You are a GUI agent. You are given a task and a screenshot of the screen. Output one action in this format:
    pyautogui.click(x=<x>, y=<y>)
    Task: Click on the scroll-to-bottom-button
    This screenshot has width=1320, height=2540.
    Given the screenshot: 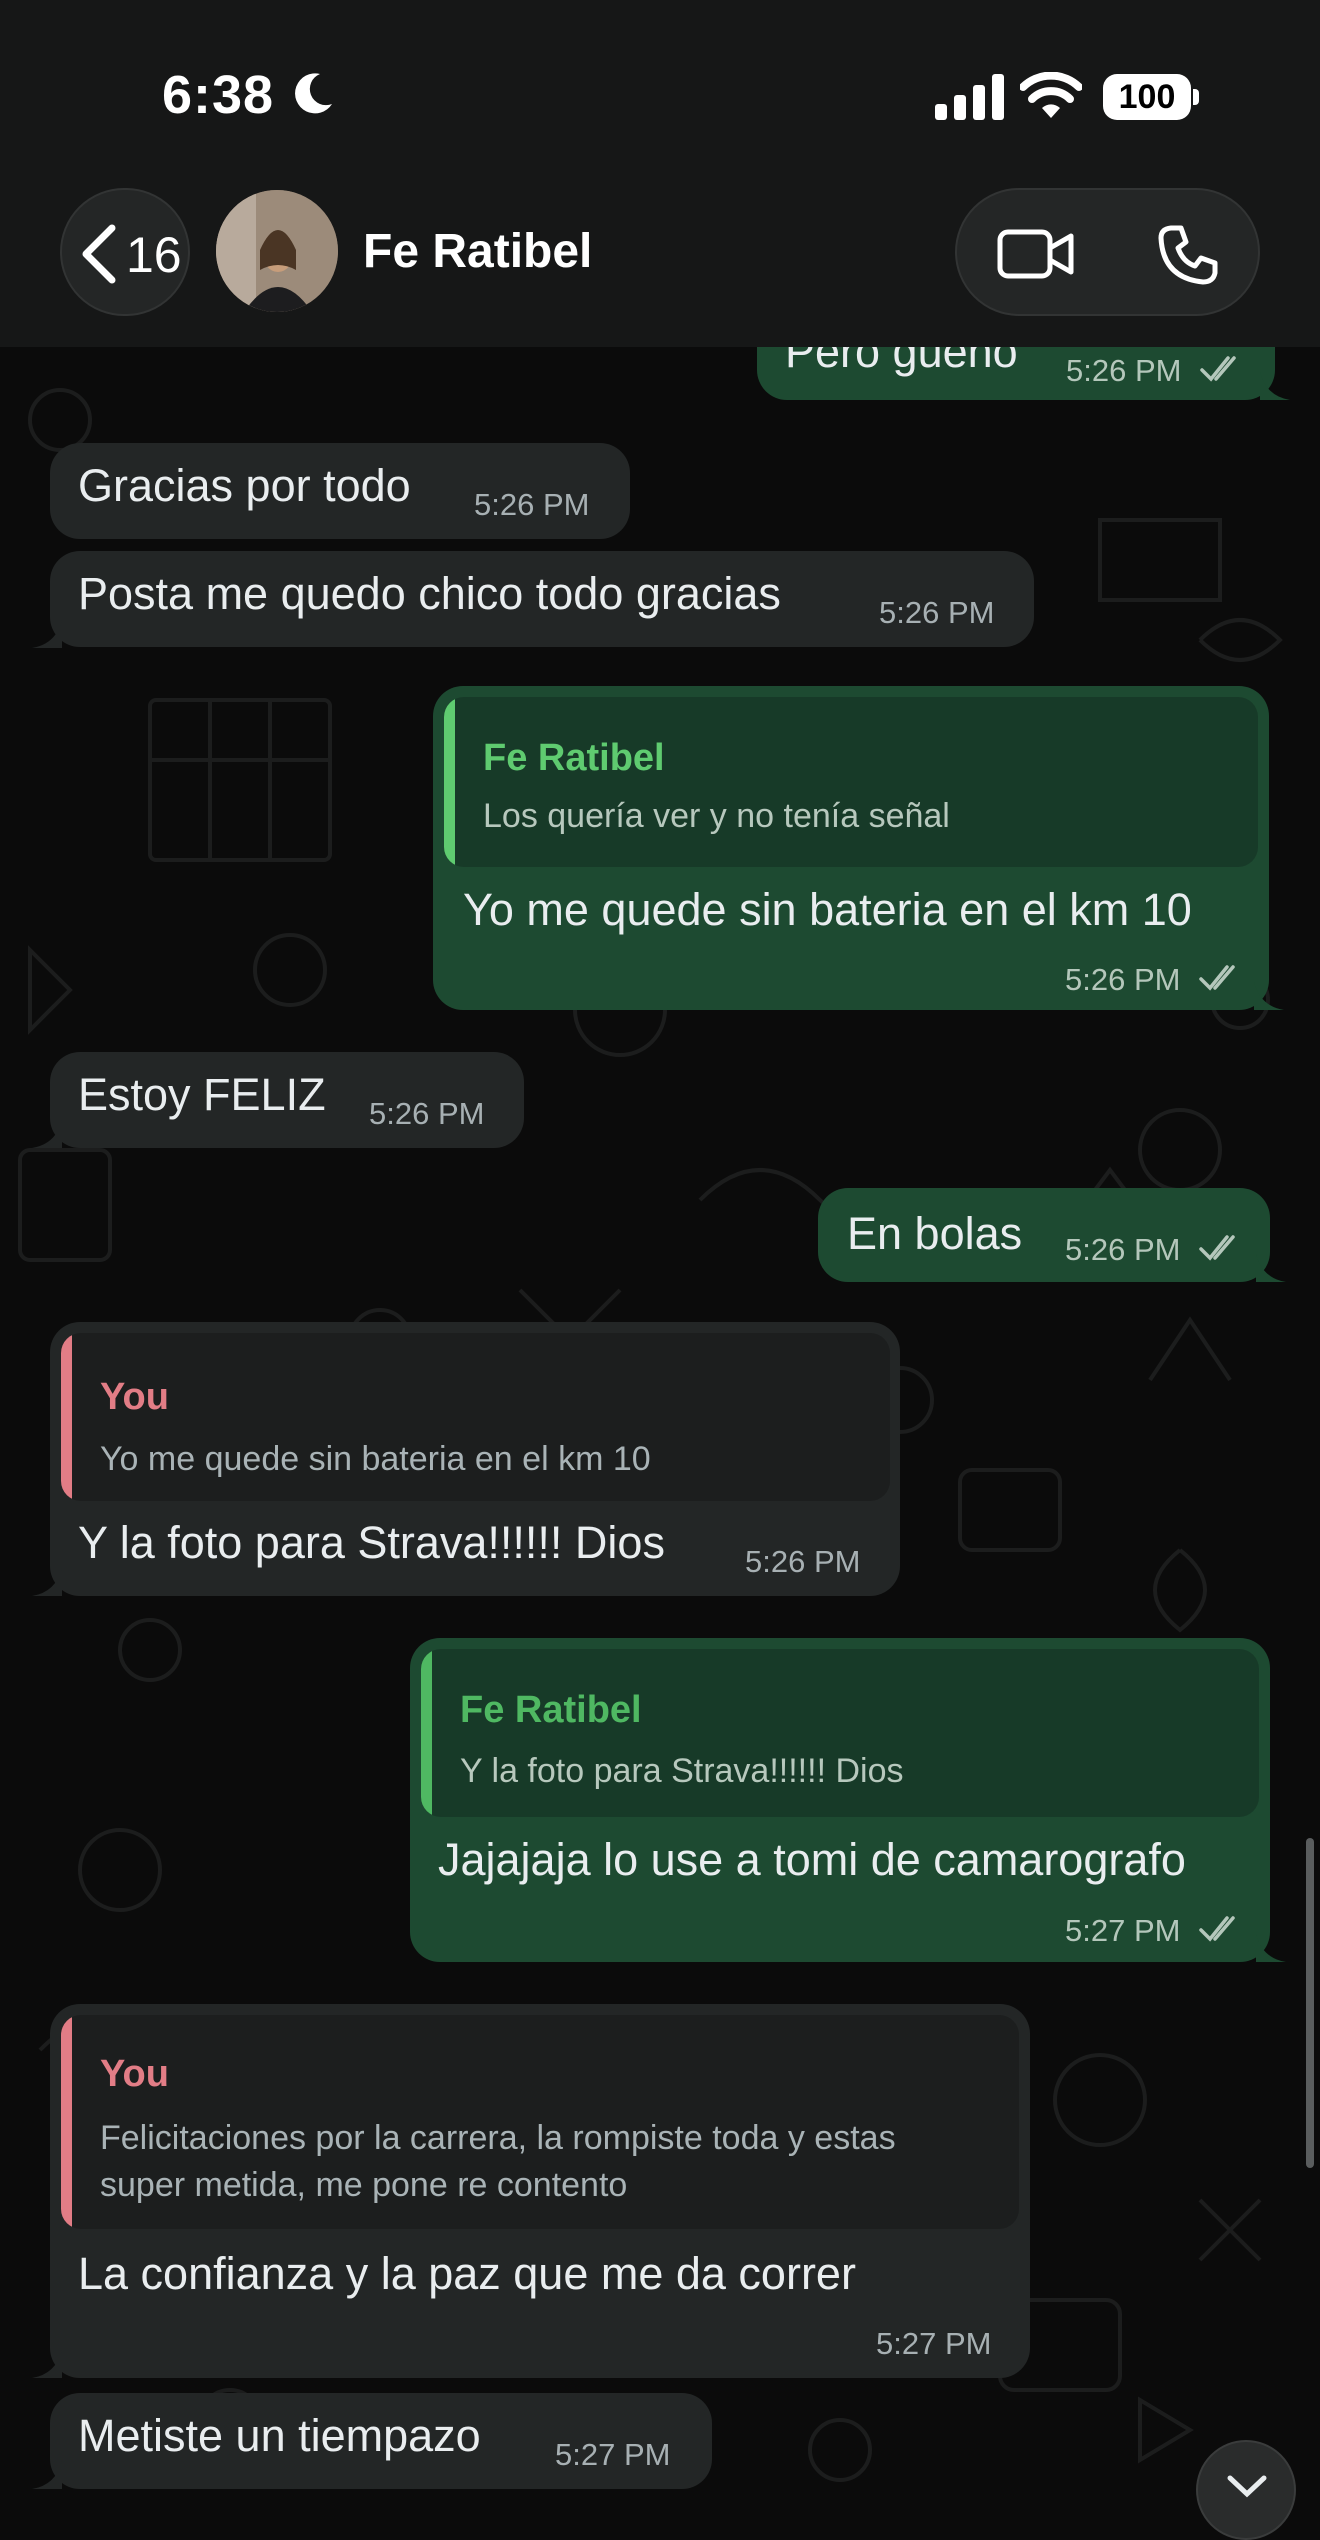 What is the action you would take?
    pyautogui.click(x=1246, y=2490)
    